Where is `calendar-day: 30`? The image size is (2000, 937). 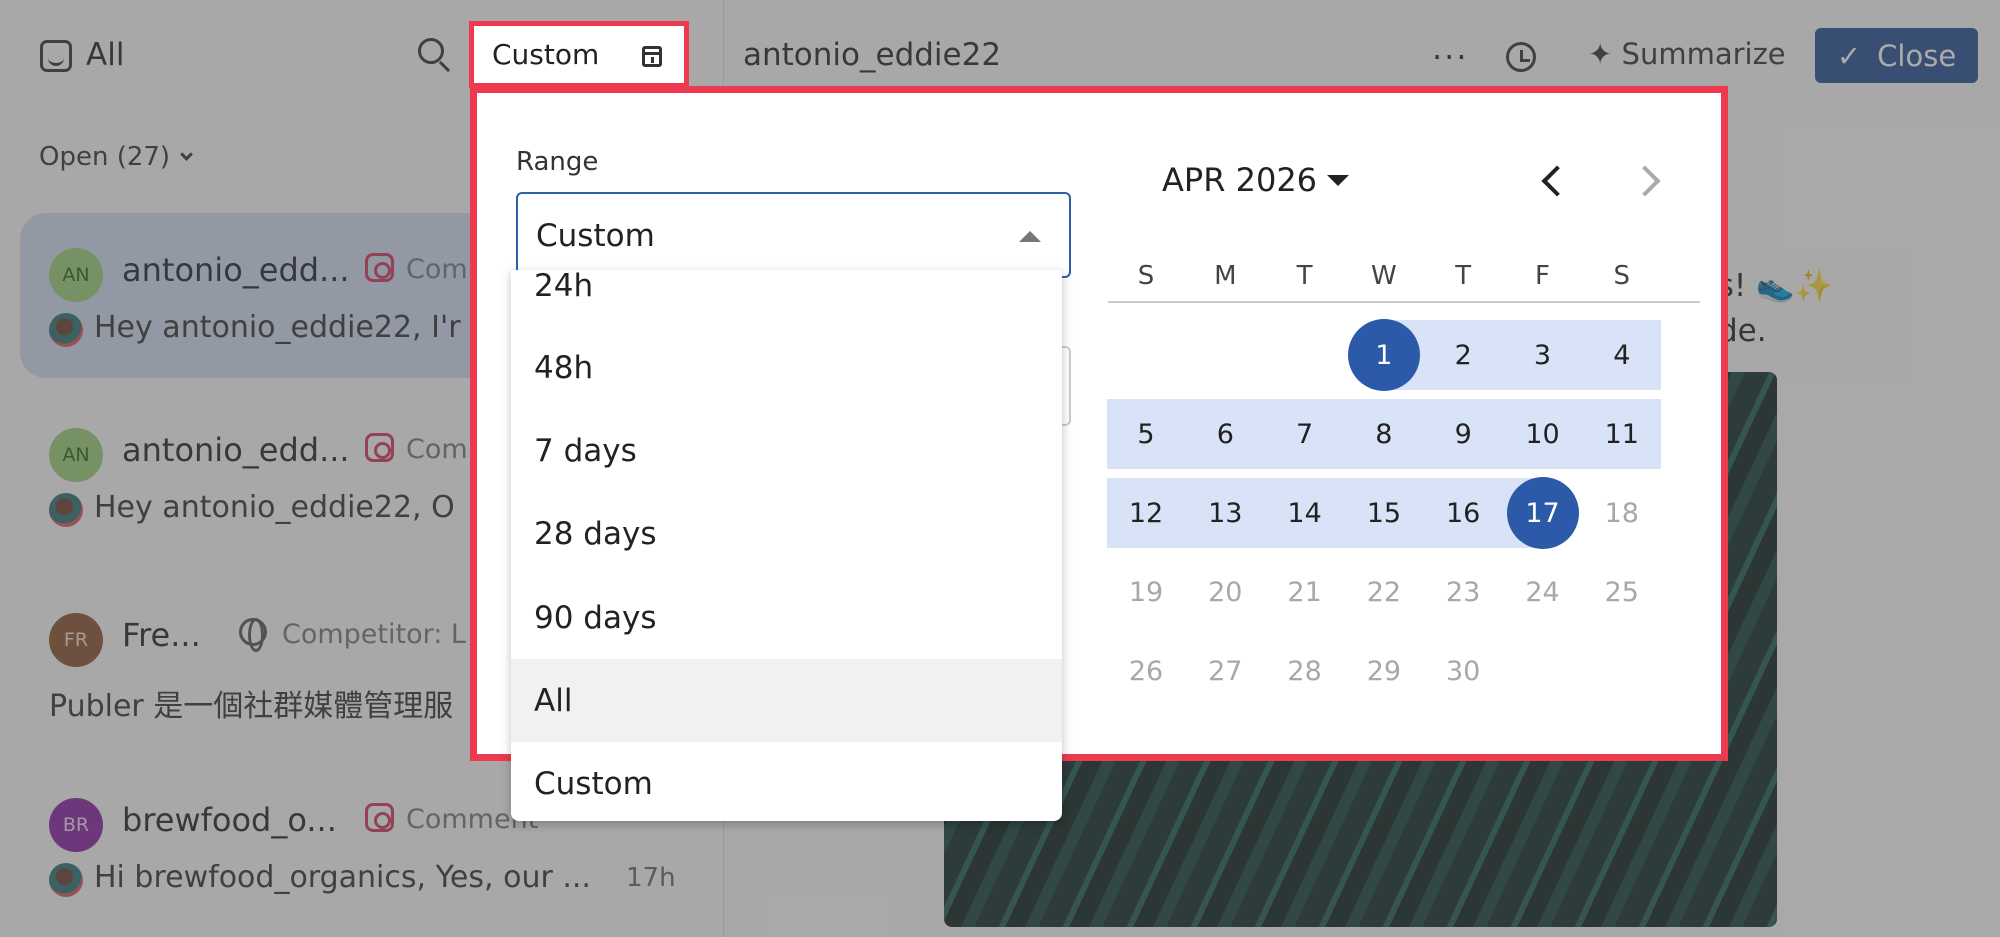 calendar-day: 30 is located at coordinates (1463, 671).